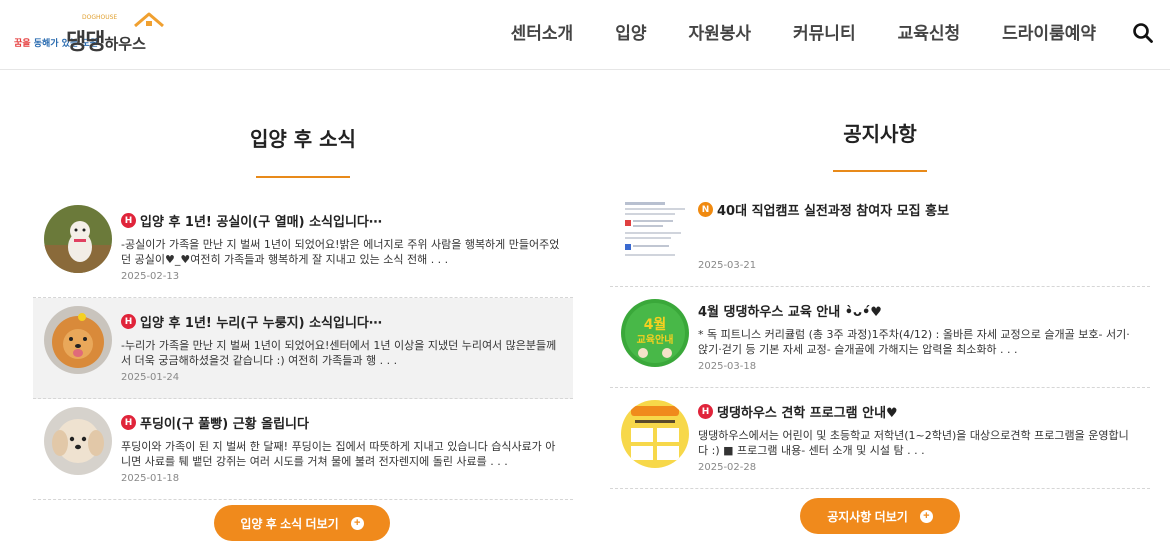  What do you see at coordinates (705, 209) in the screenshot?
I see `new-badge-icon: N` at bounding box center [705, 209].